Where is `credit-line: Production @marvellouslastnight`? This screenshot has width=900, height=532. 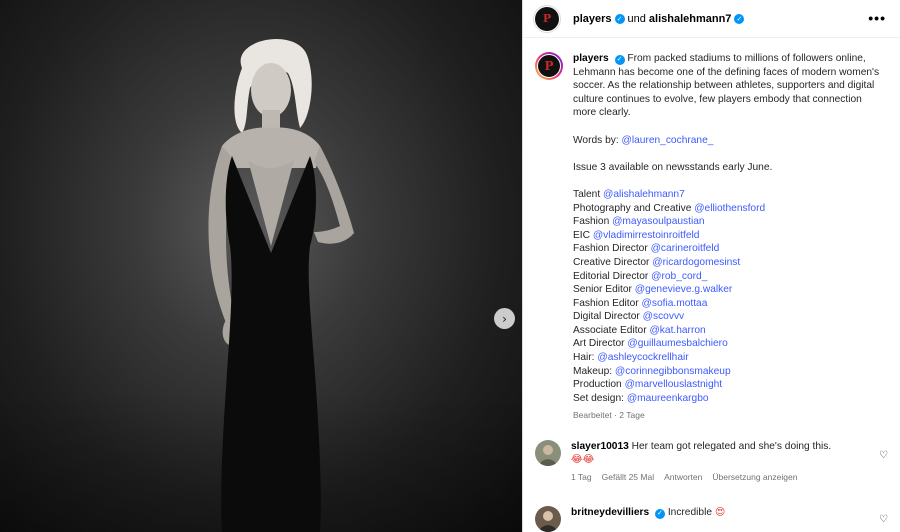
credit-line: Production @marvellouslastnight is located at coordinates (729, 385).